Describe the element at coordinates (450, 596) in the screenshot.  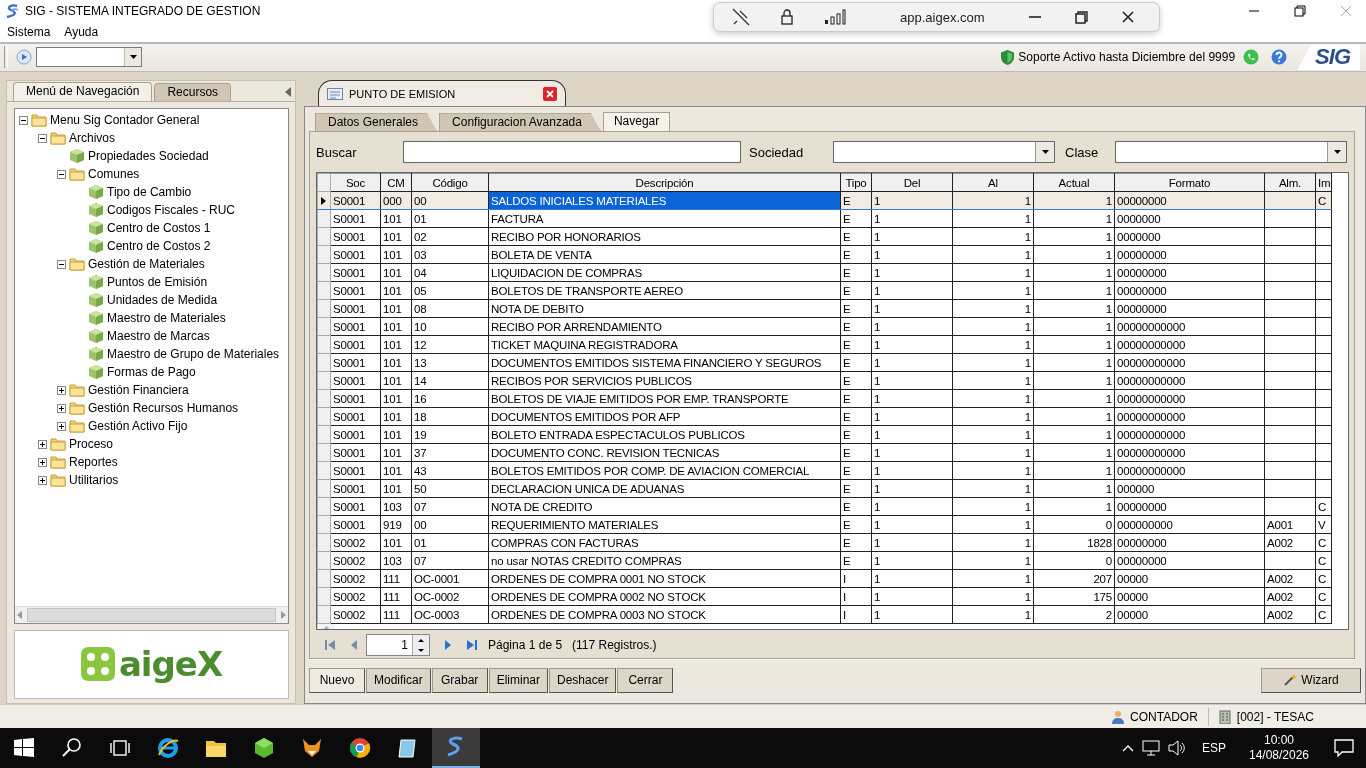
I see `table-cell: OC-0002` at that location.